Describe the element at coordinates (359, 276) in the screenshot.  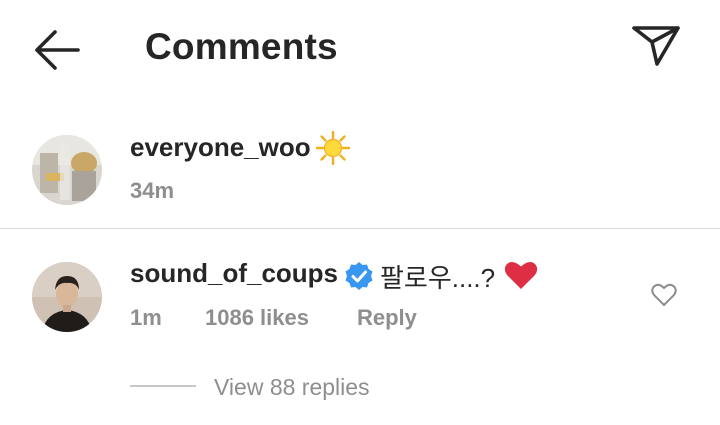
I see `verified-badge-icon` at that location.